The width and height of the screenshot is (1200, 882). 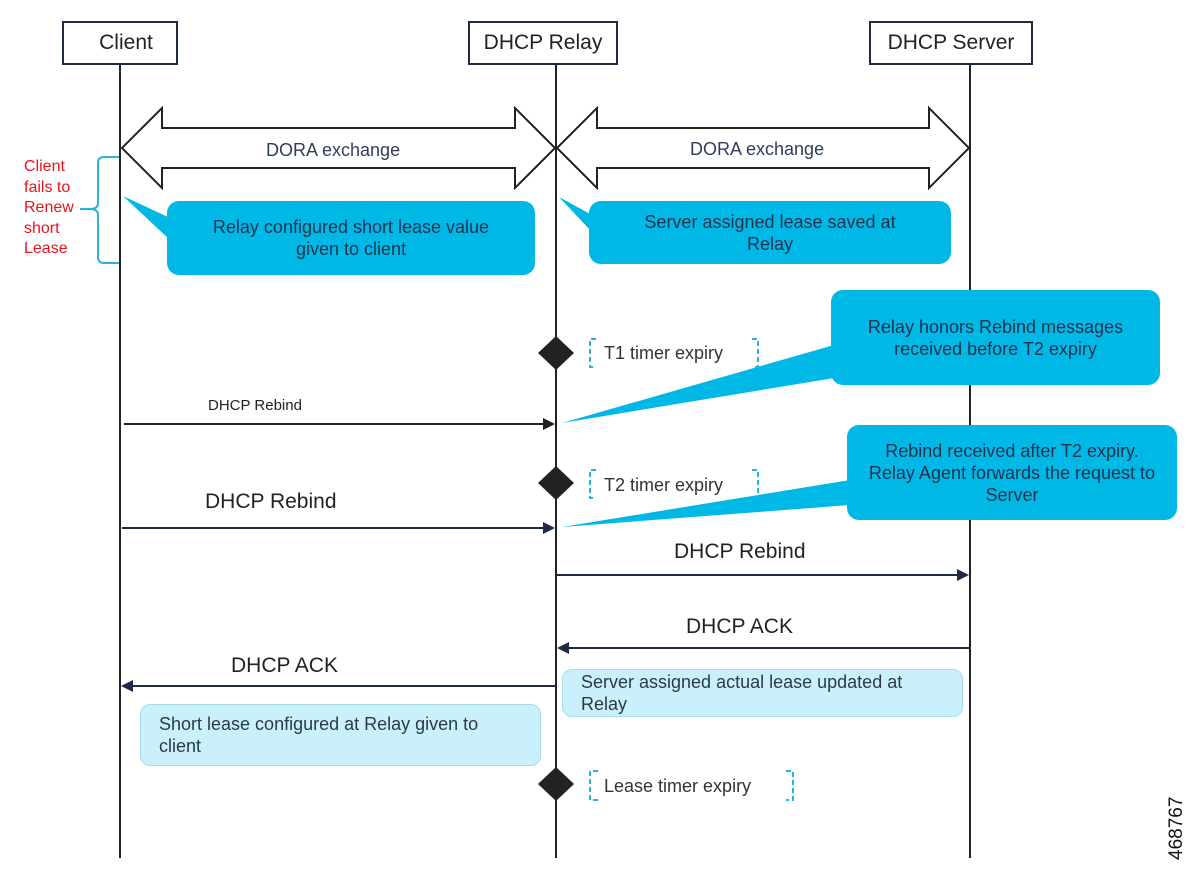 I want to click on lease-timer-label: Lease timer expiry, so click(x=678, y=786).